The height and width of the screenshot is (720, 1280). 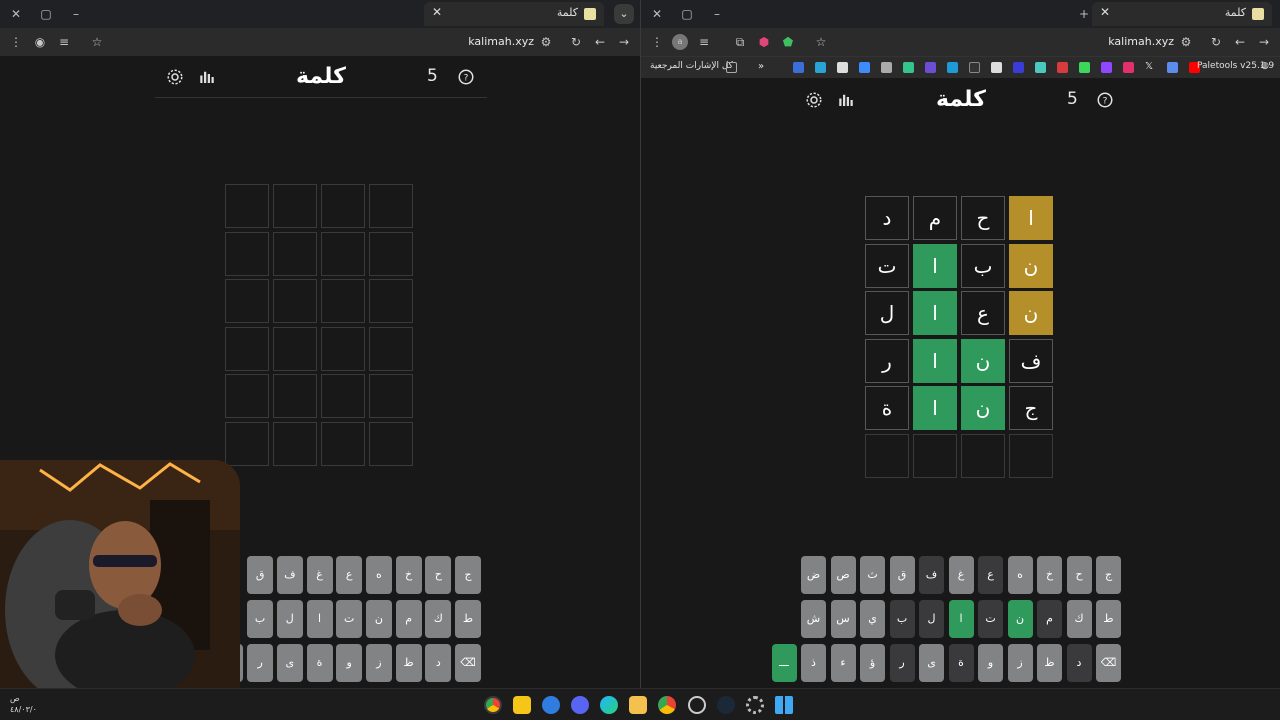 I want to click on keyboard-key: ـــ, so click(x=784, y=663).